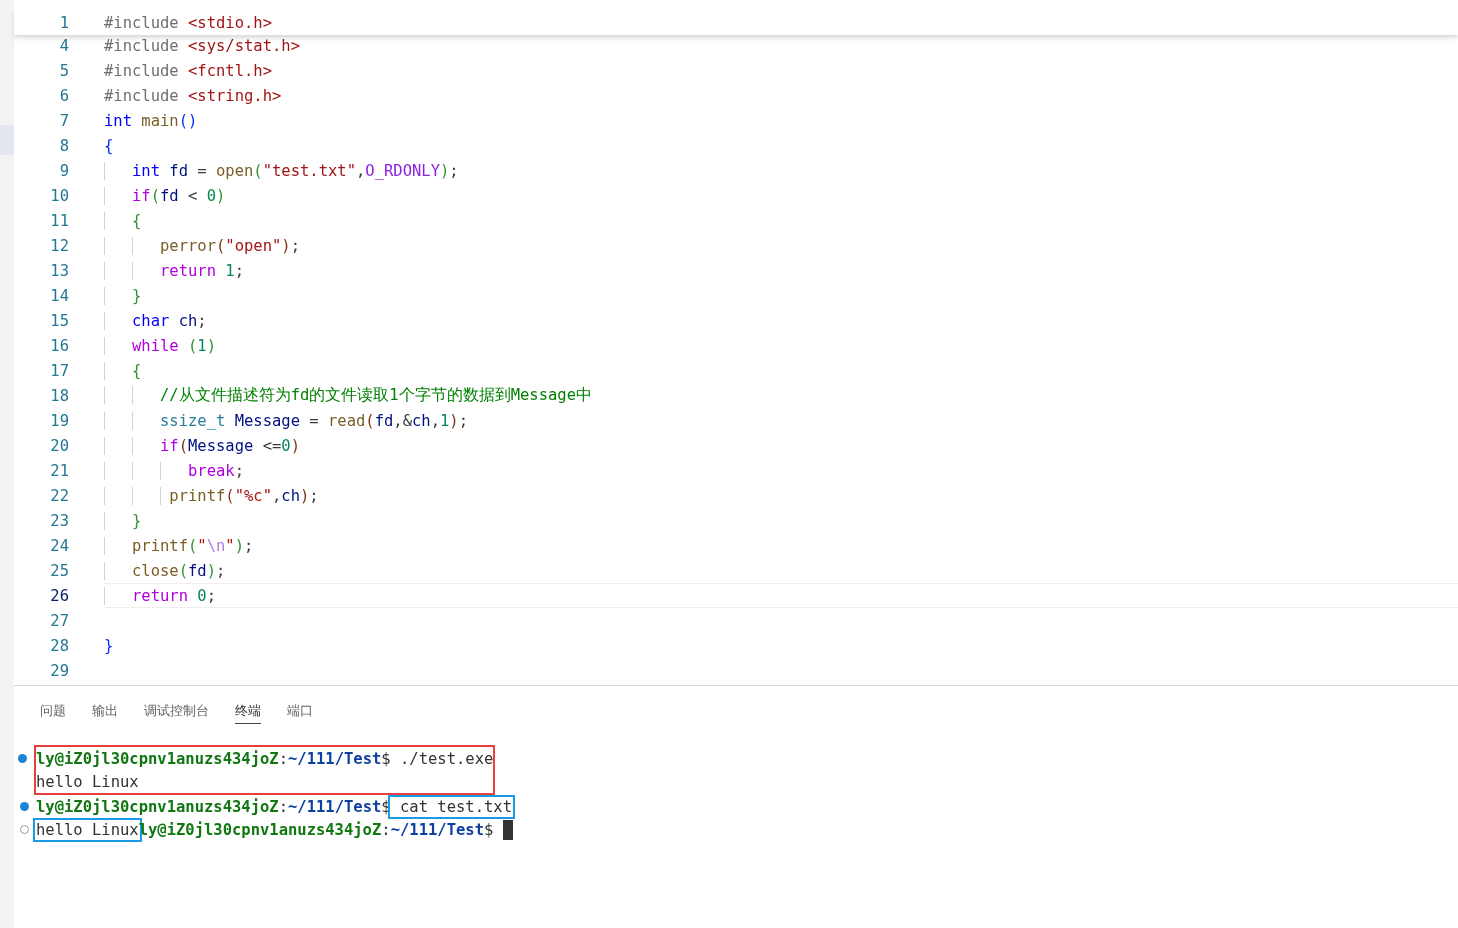  Describe the element at coordinates (63, 70) in the screenshot. I see `line-number: 5` at that location.